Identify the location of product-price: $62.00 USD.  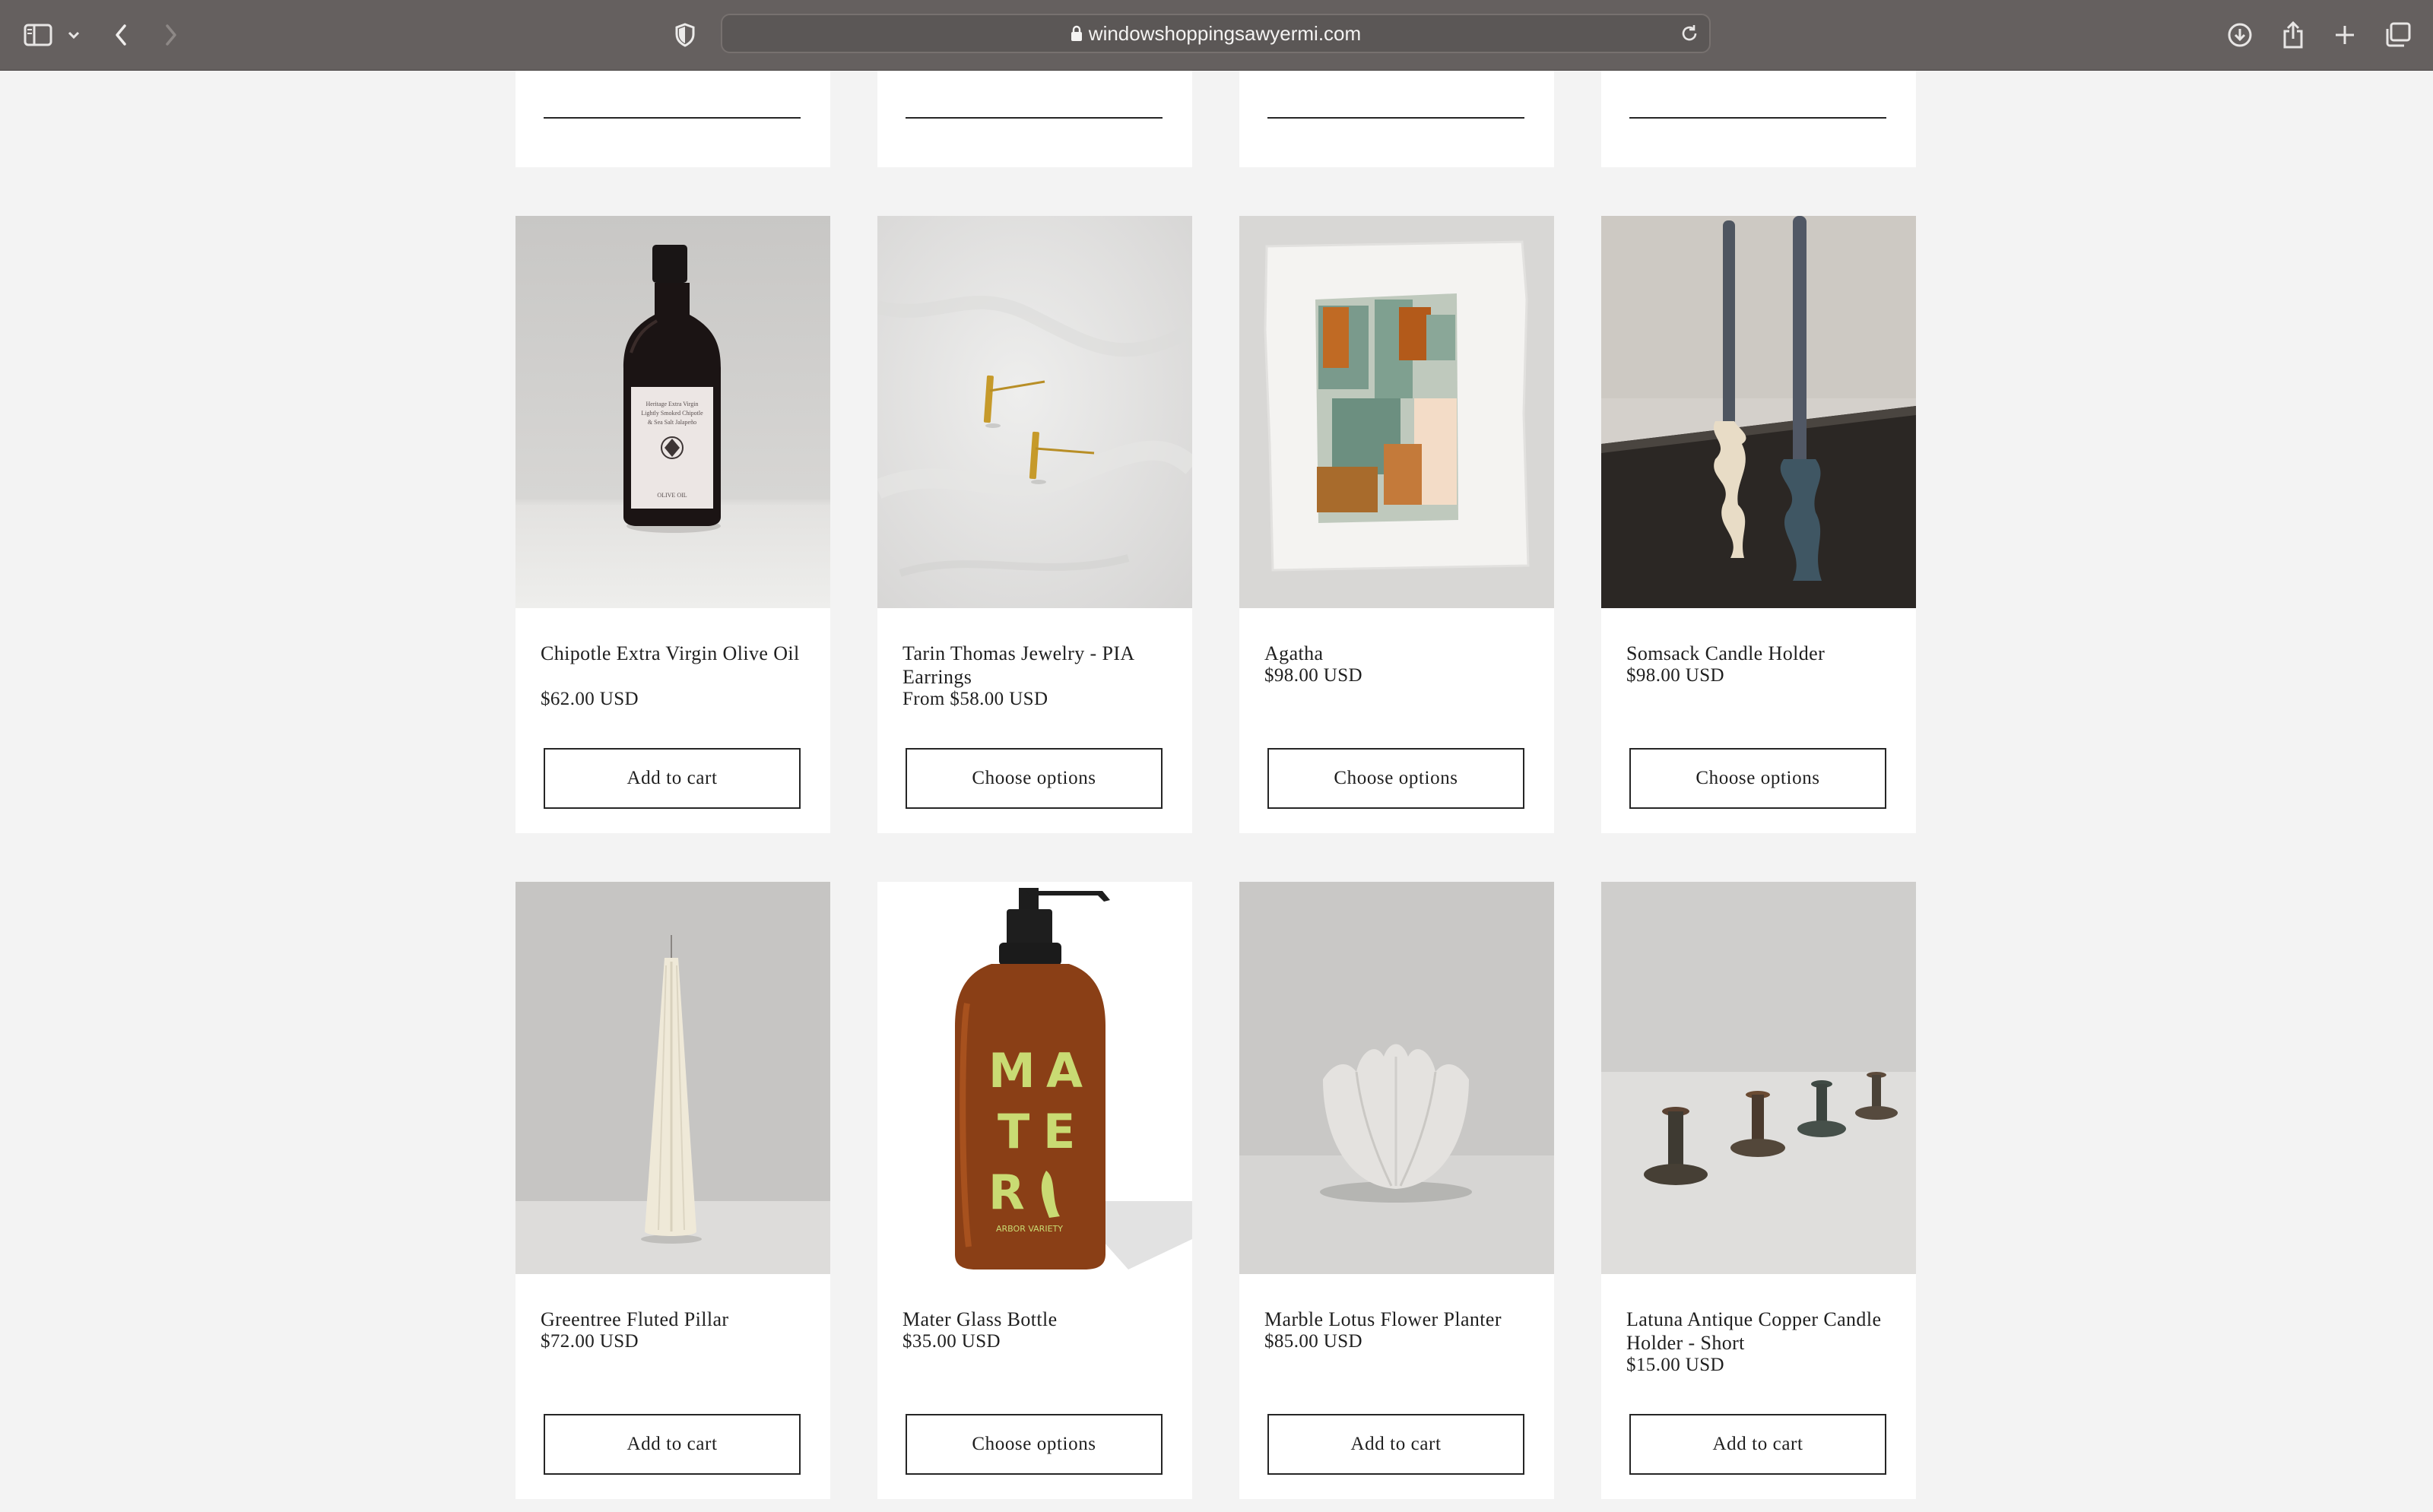
(590, 699).